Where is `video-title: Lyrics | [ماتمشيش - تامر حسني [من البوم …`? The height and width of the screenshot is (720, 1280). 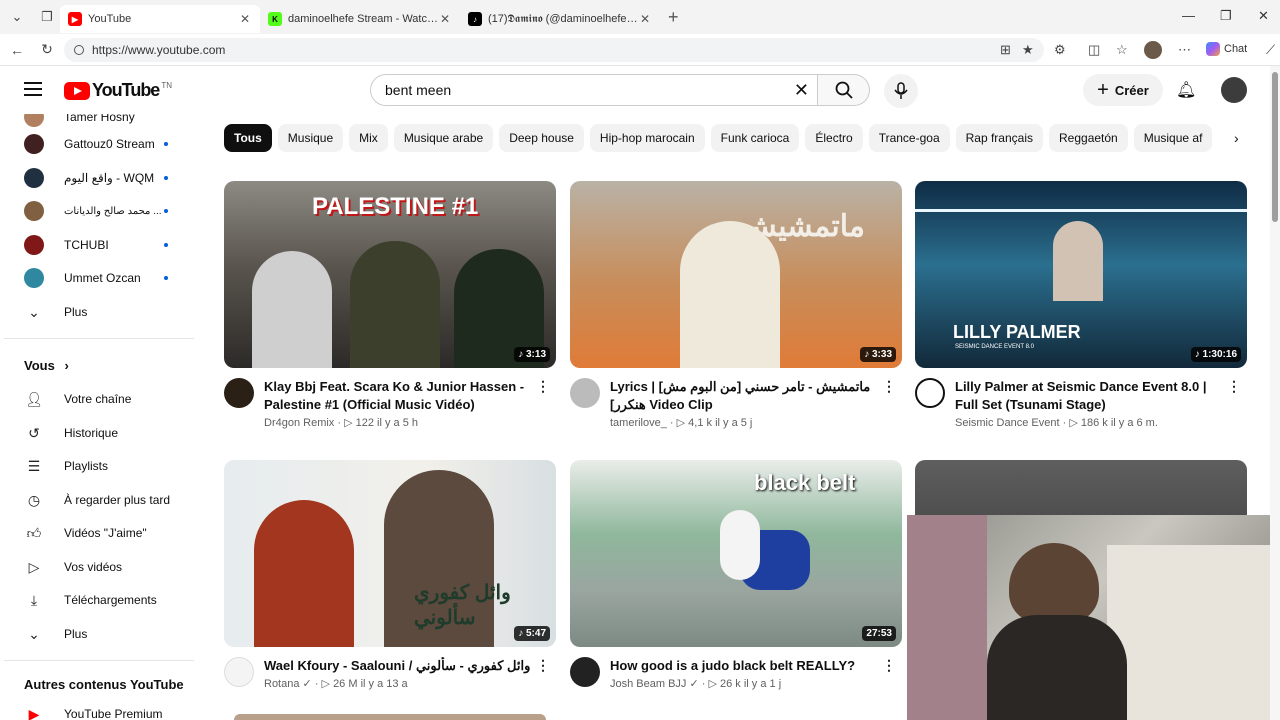 video-title: Lyrics | [ماتمشيش - تامر حسني [من البوم … is located at coordinates (745, 396).